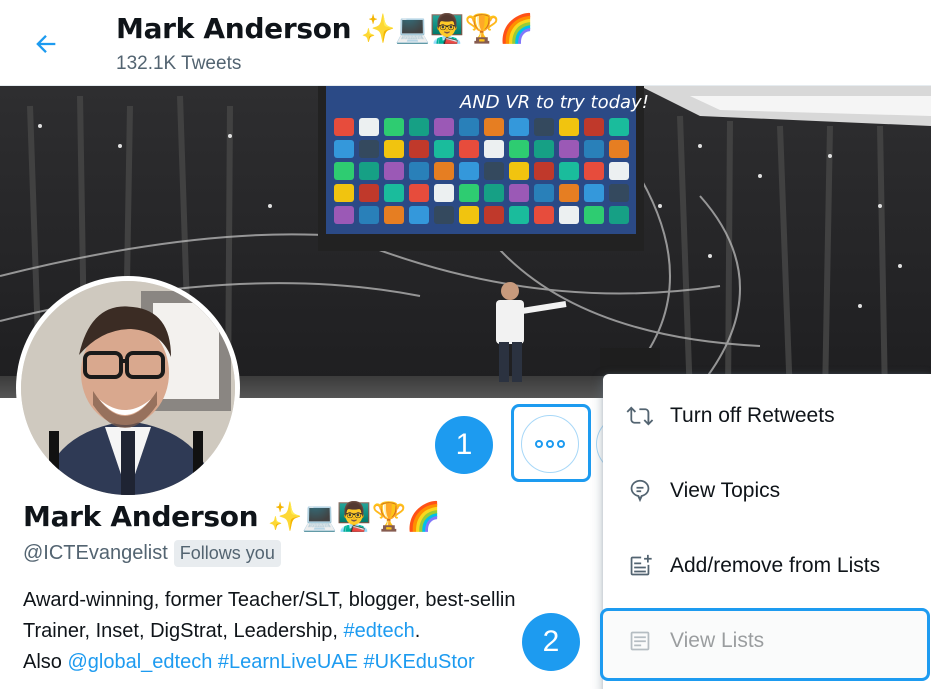 The width and height of the screenshot is (931, 689). What do you see at coordinates (227, 553) in the screenshot?
I see `follows-you-badge: Follows you` at bounding box center [227, 553].